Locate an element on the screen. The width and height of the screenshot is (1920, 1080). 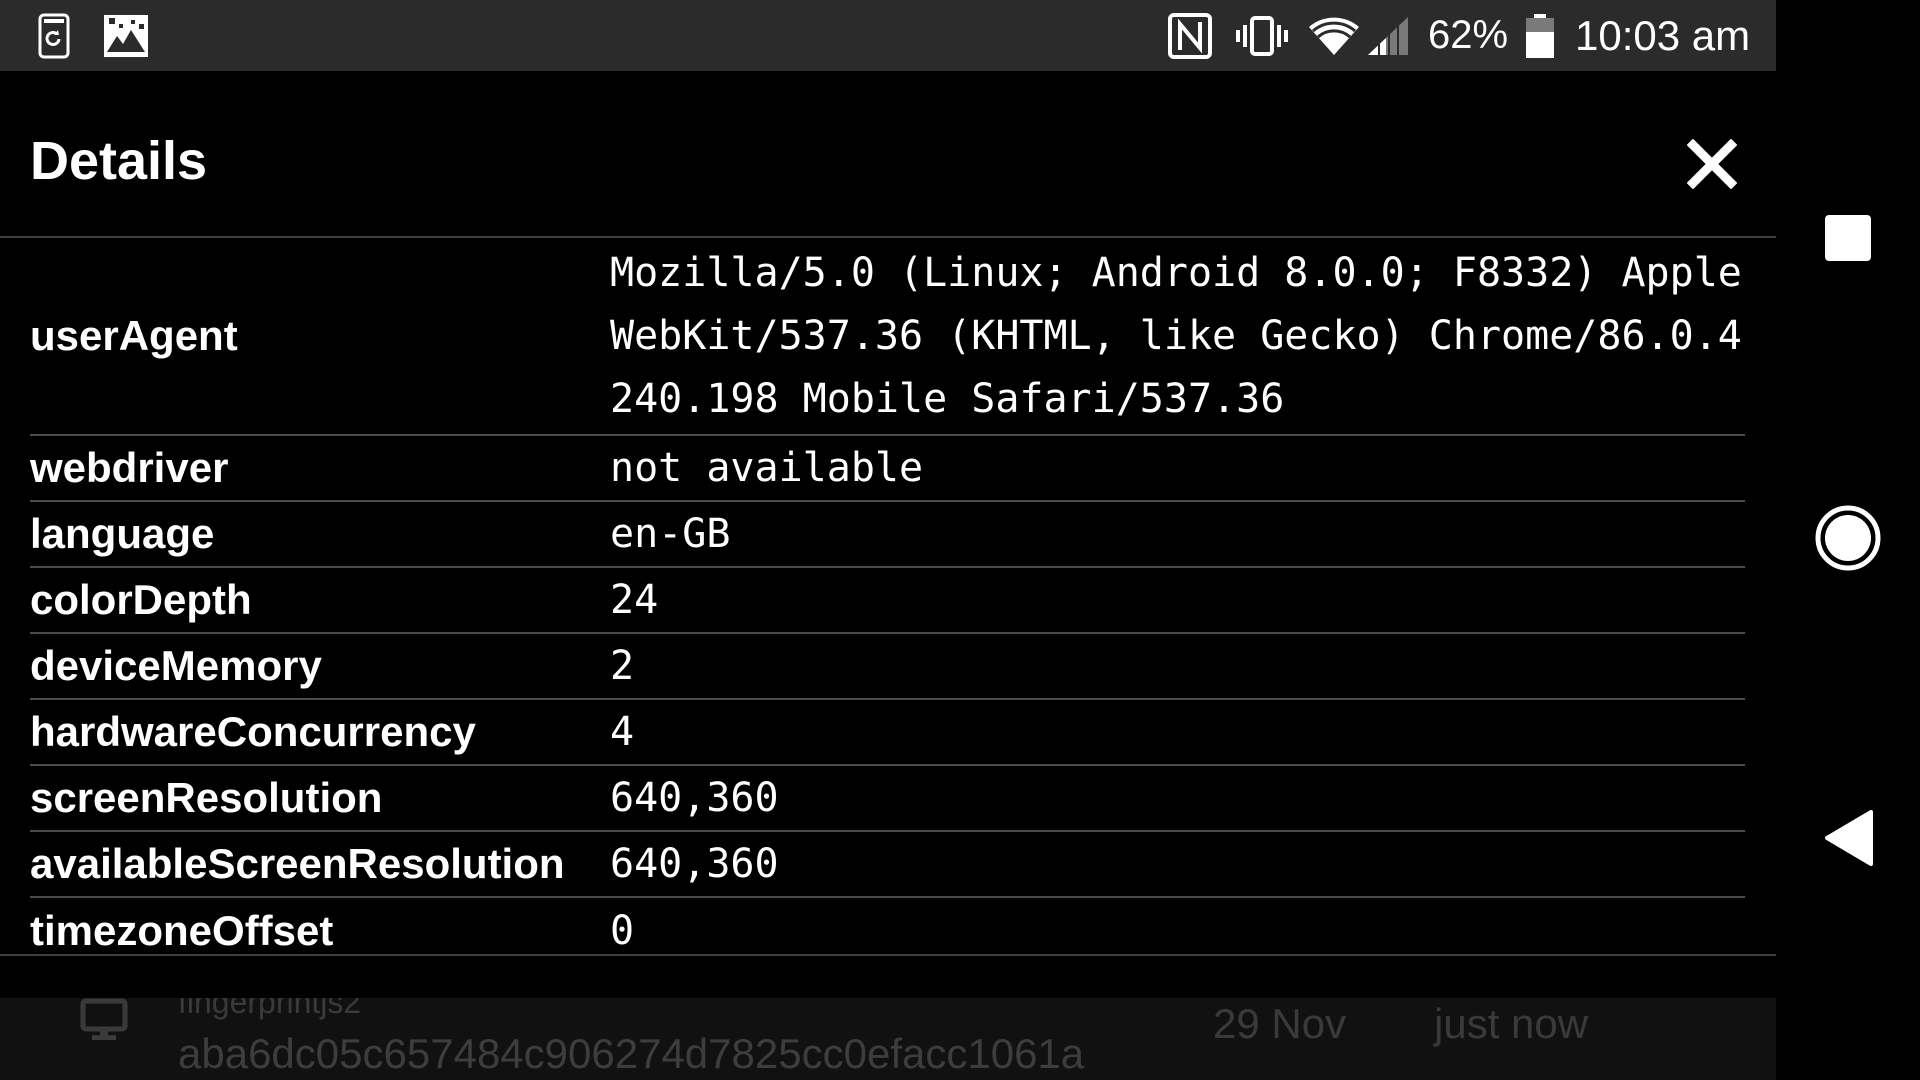
home-icon is located at coordinates (1848, 540).